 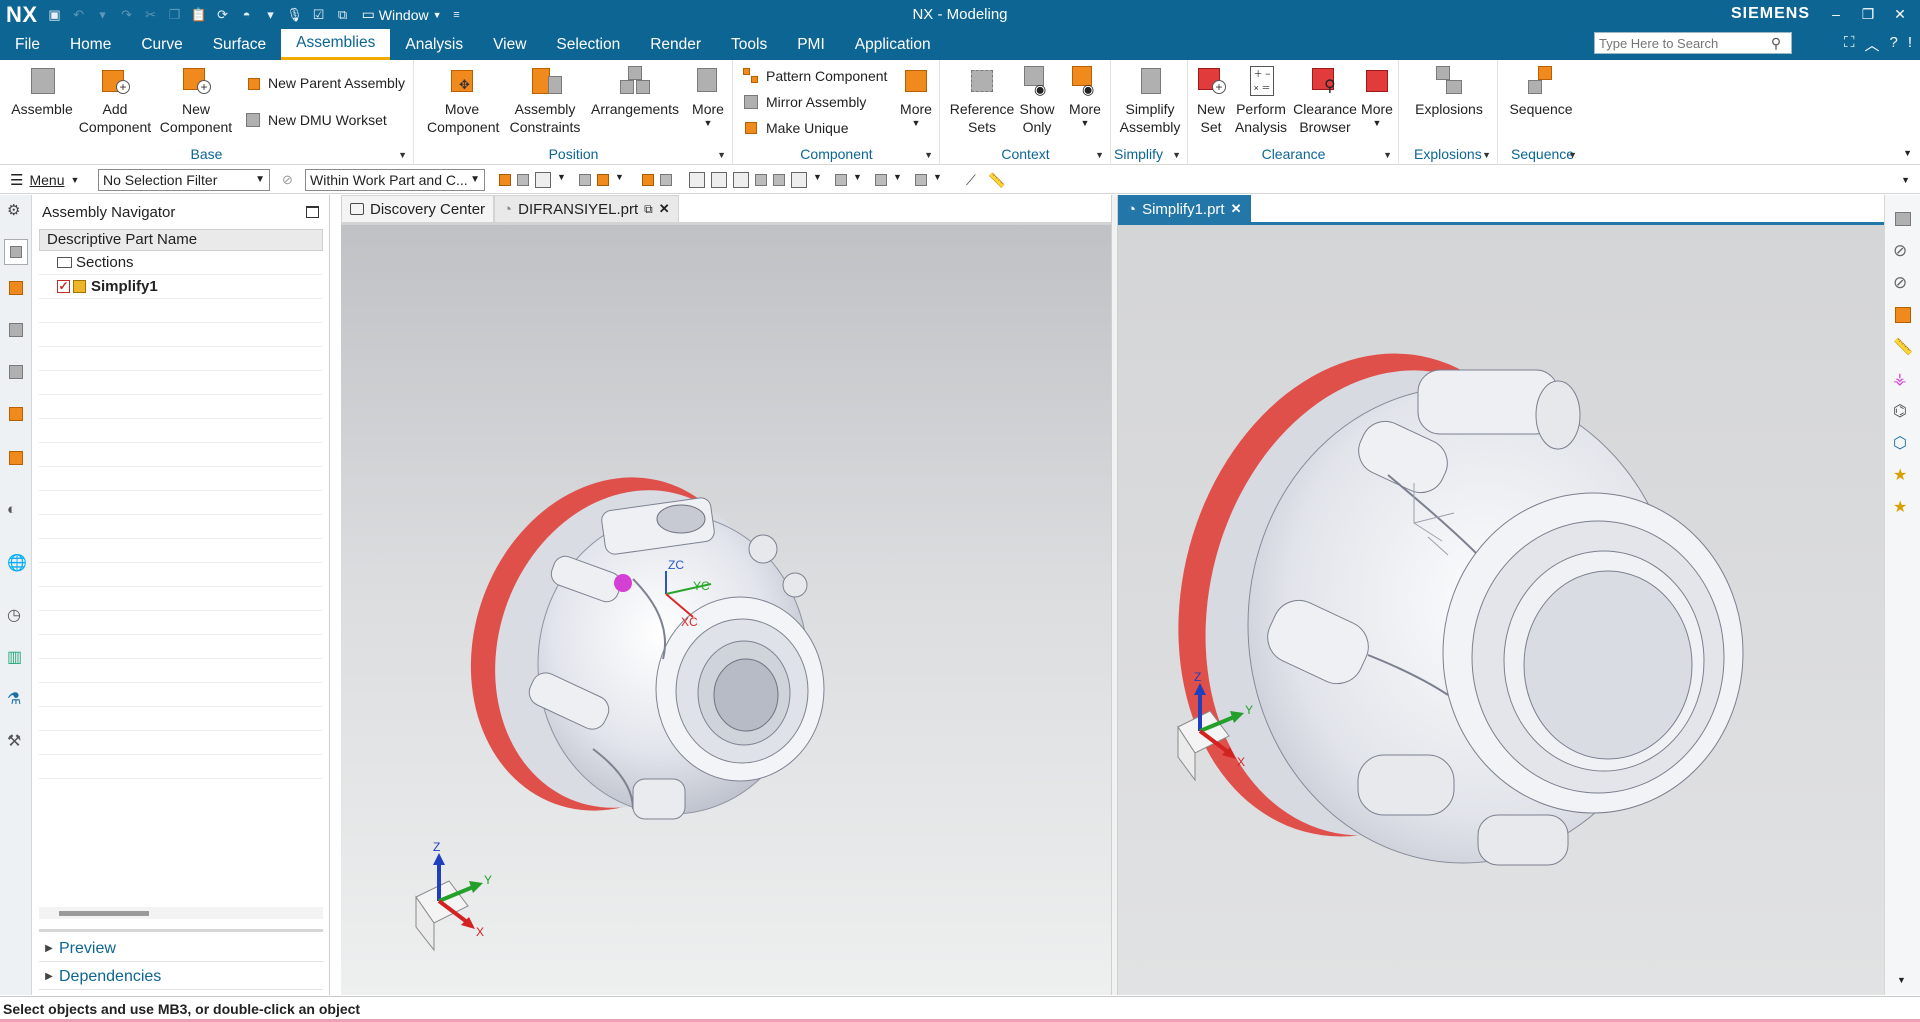 What do you see at coordinates (666, 179) in the screenshot?
I see `lasso-select-icon` at bounding box center [666, 179].